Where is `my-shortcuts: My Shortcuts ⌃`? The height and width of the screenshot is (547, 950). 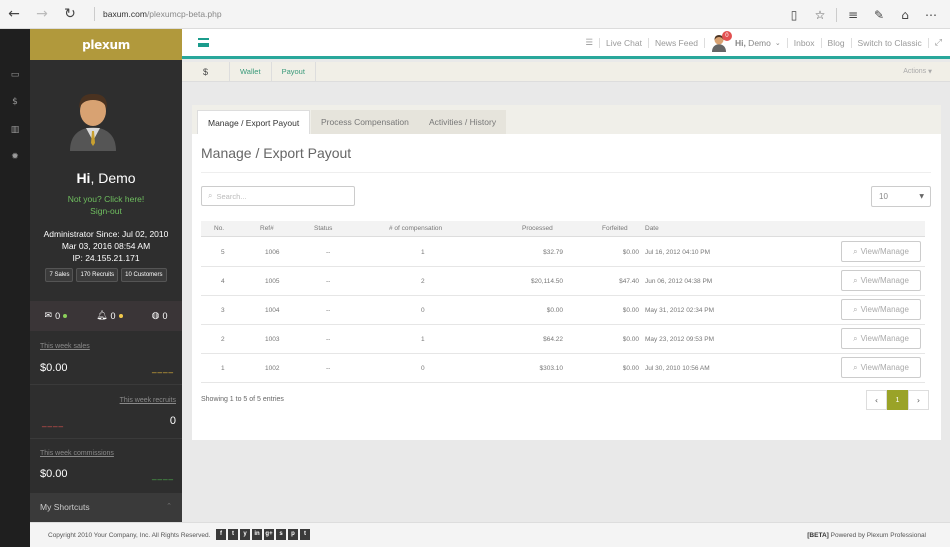 my-shortcuts: My Shortcuts ⌃ is located at coordinates (106, 508).